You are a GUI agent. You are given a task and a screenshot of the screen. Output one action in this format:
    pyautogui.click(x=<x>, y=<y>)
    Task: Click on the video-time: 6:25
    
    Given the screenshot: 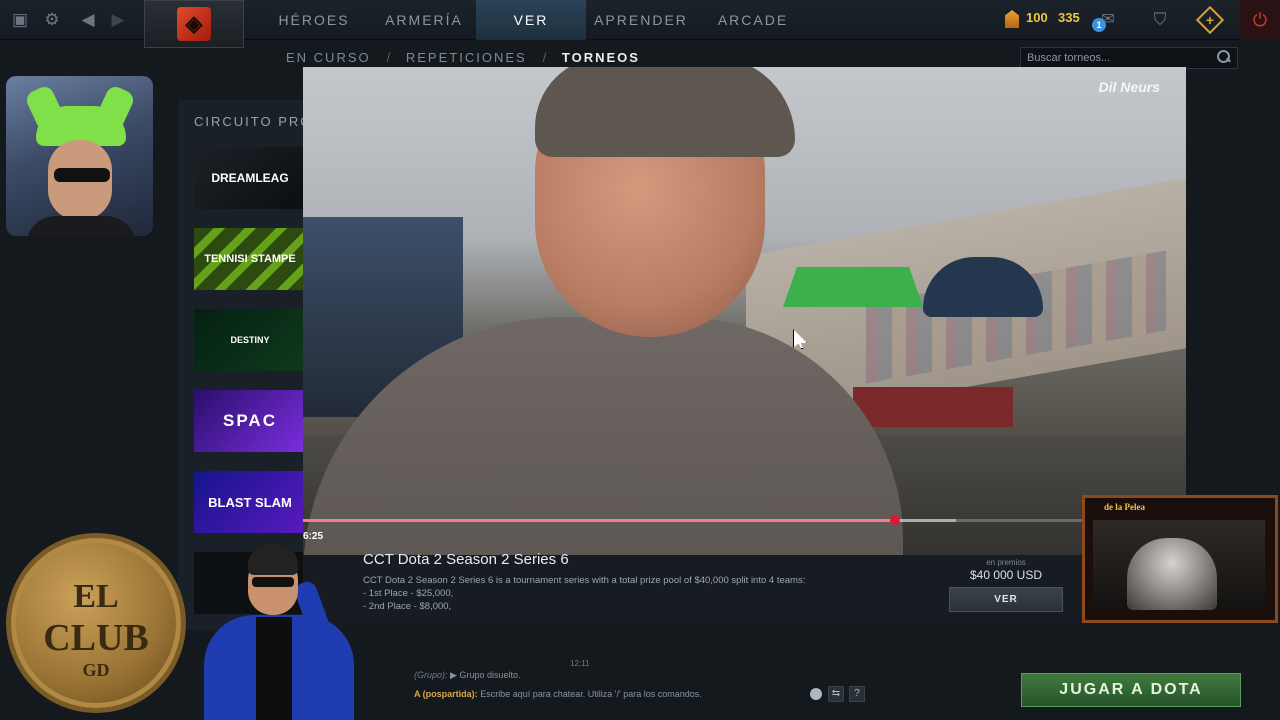 What is the action you would take?
    pyautogui.click(x=313, y=536)
    